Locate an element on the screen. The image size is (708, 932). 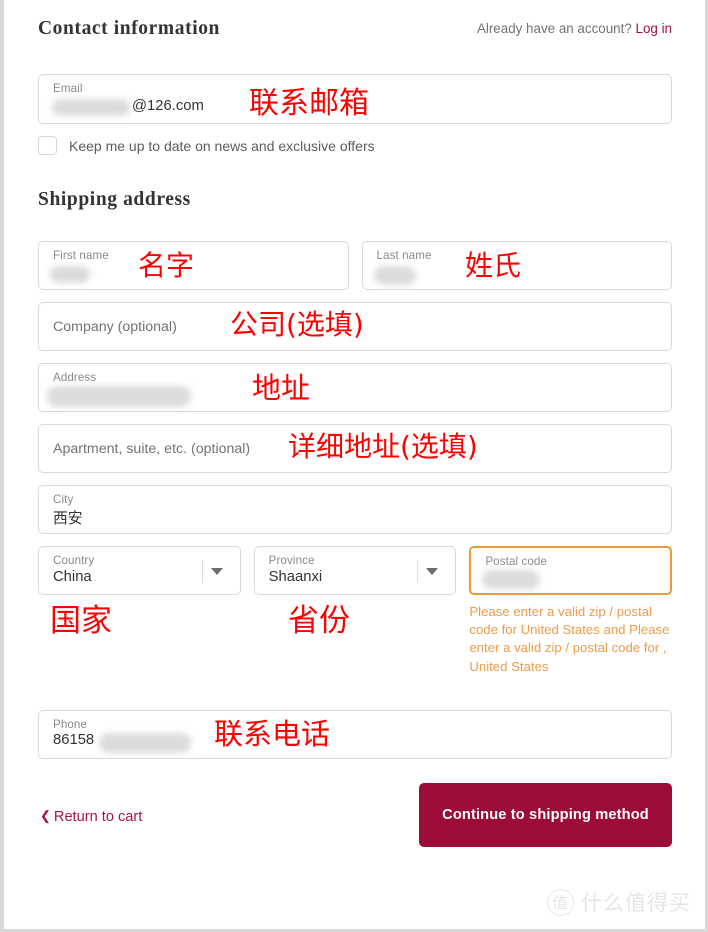
newsletter-checkbox is located at coordinates (47, 145).